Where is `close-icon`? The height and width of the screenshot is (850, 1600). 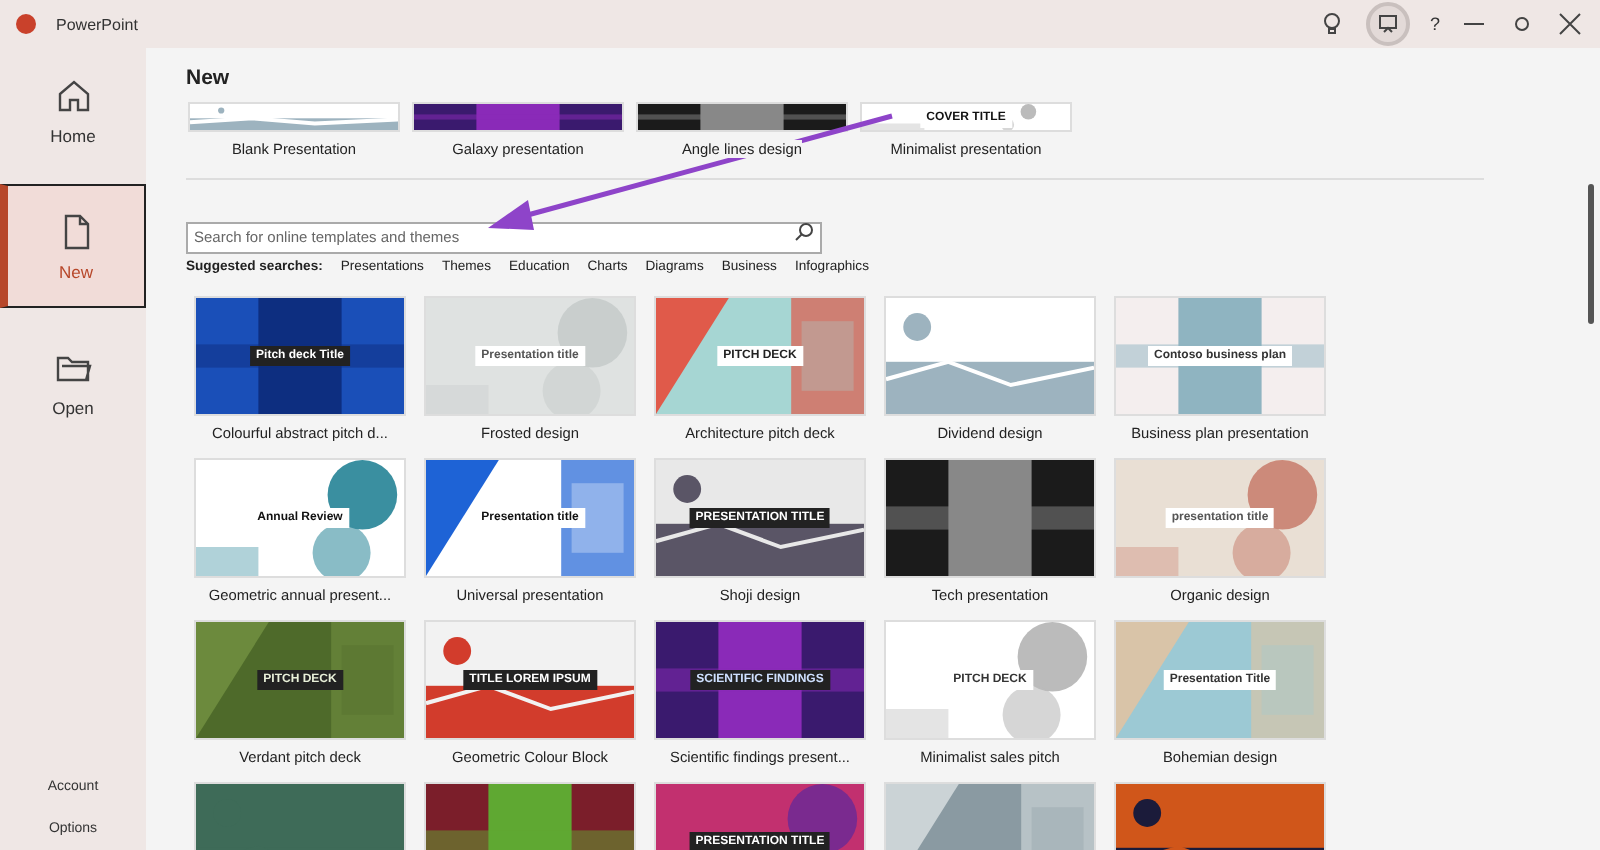 close-icon is located at coordinates (1570, 24).